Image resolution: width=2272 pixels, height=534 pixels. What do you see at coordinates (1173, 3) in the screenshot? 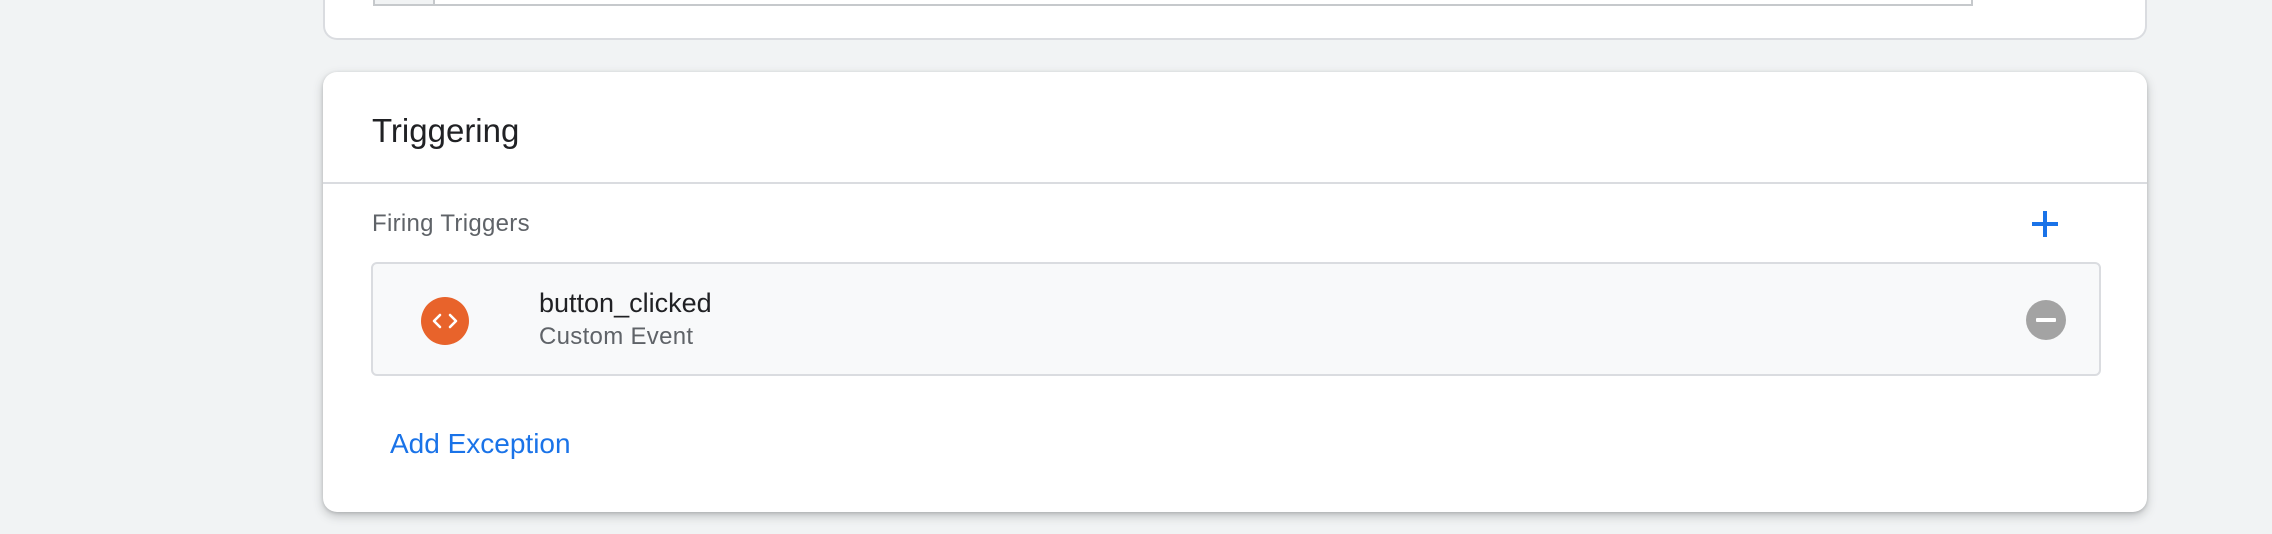
I see `previous-card-input` at bounding box center [1173, 3].